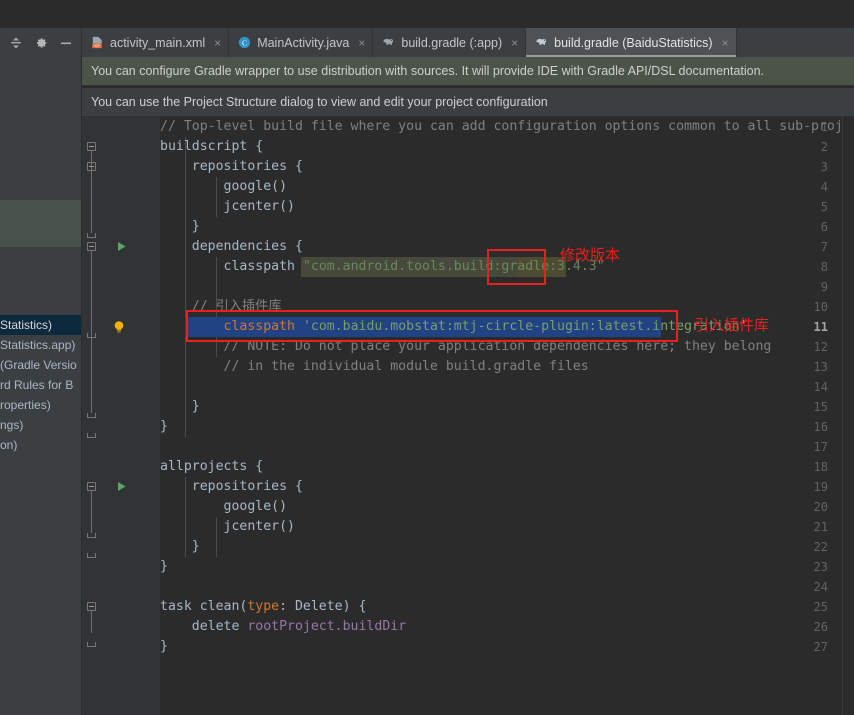 The image size is (854, 715). What do you see at coordinates (590, 255) in the screenshot?
I see `annotation-label-version: 修改版本` at bounding box center [590, 255].